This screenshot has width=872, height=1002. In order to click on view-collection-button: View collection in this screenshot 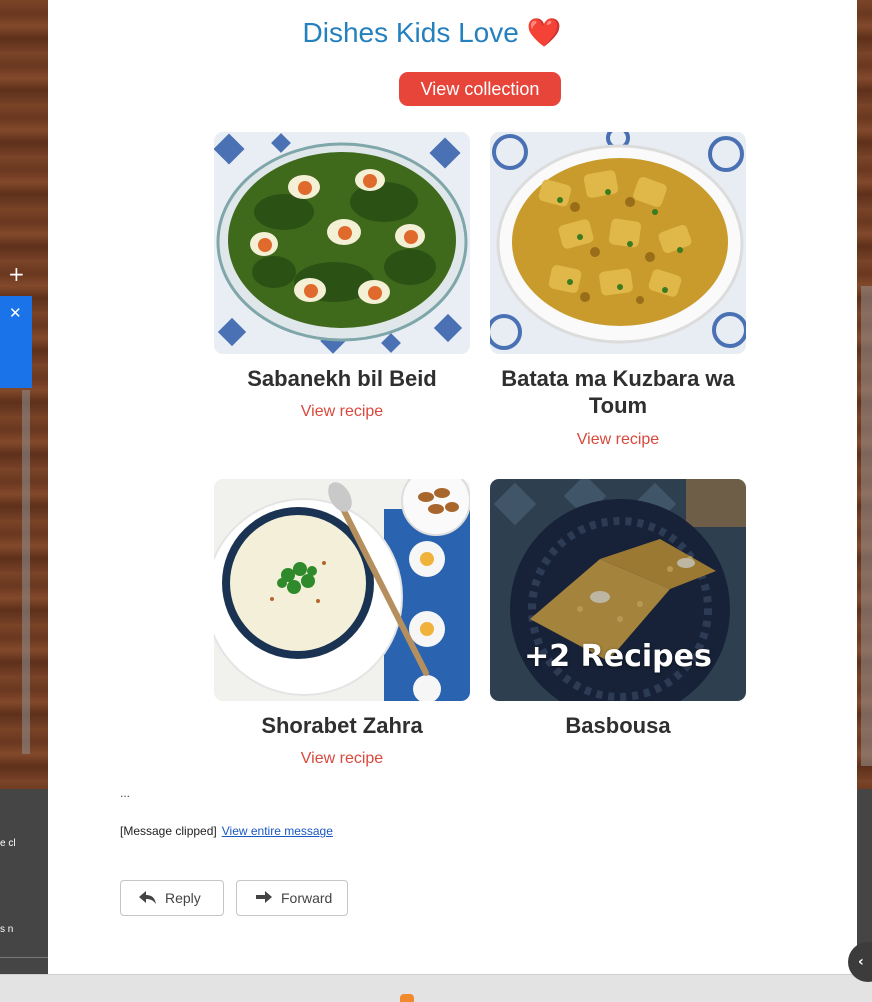, I will do `click(480, 89)`.